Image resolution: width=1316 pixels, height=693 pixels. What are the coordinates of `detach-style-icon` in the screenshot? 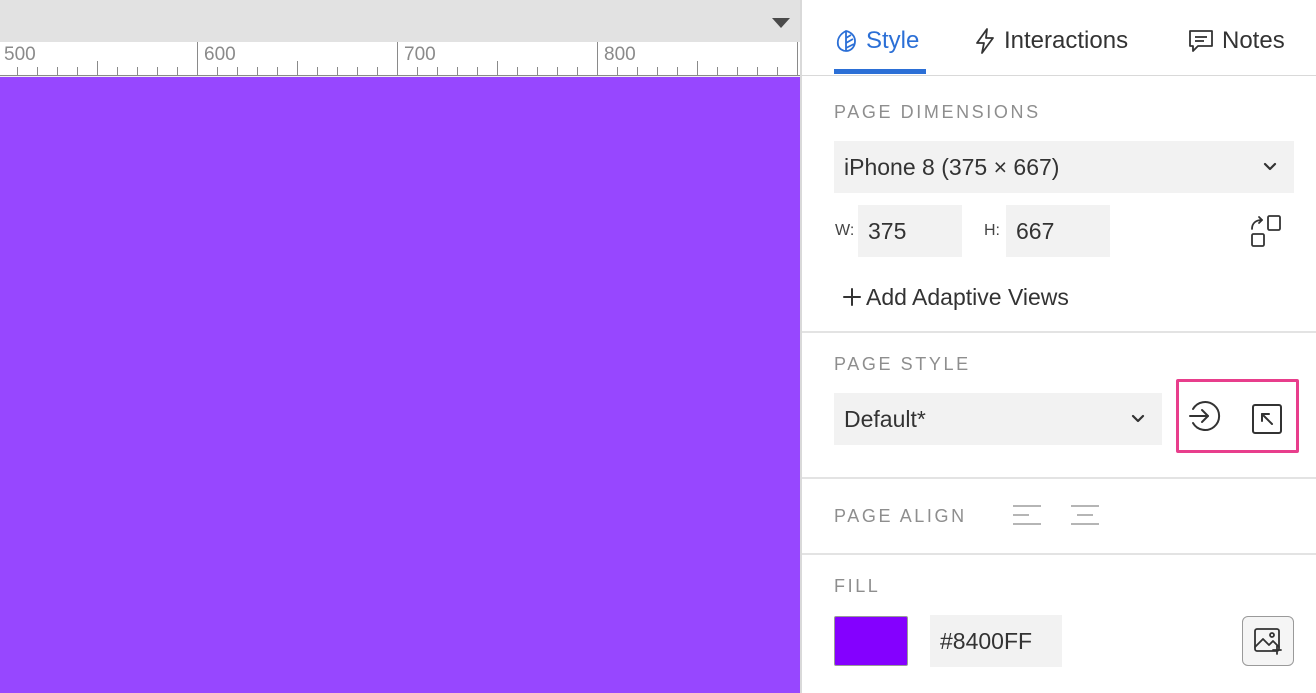 It's located at (1267, 419).